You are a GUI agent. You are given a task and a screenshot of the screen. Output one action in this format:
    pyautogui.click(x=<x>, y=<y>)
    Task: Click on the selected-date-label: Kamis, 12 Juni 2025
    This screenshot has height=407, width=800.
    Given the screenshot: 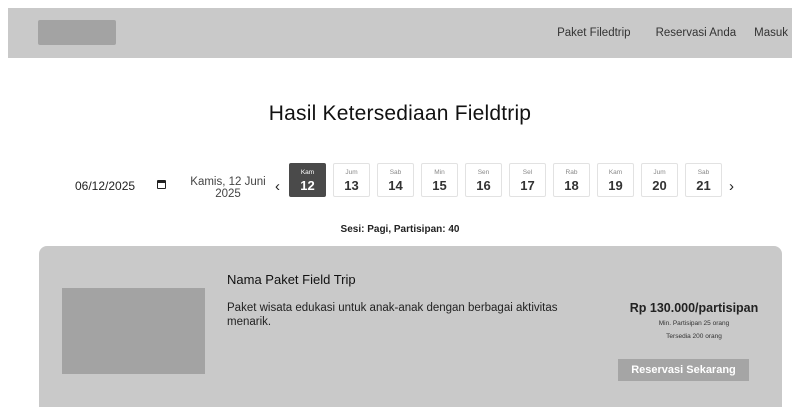 What is the action you would take?
    pyautogui.click(x=228, y=188)
    